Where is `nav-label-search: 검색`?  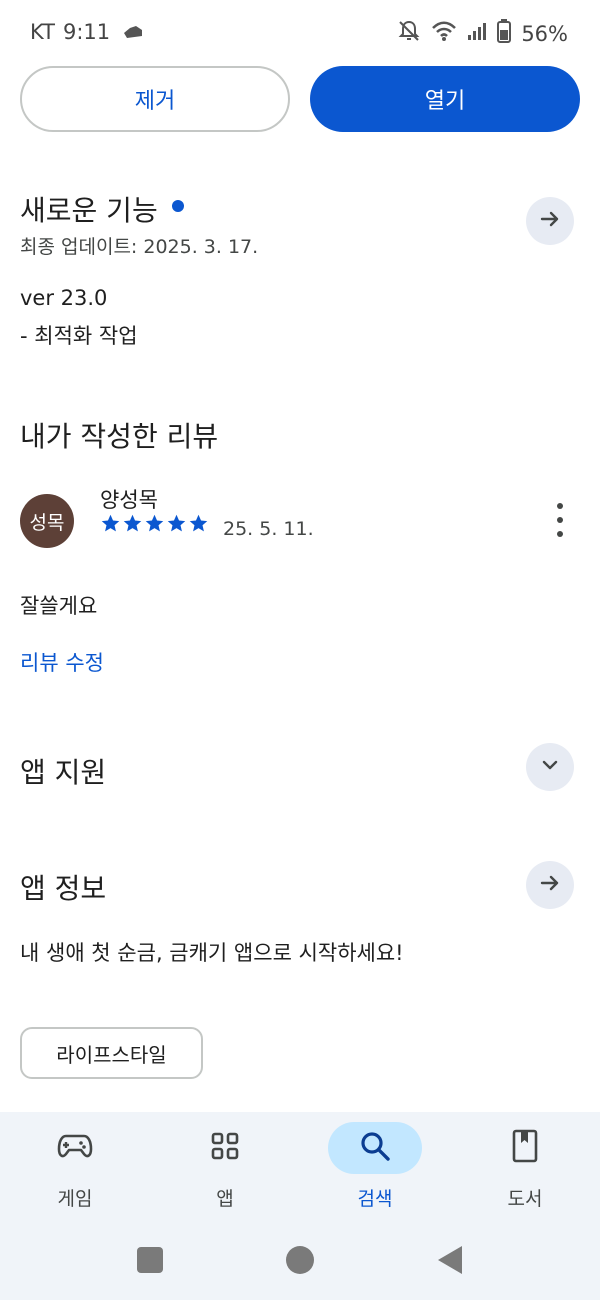 nav-label-search: 검색 is located at coordinates (375, 1199).